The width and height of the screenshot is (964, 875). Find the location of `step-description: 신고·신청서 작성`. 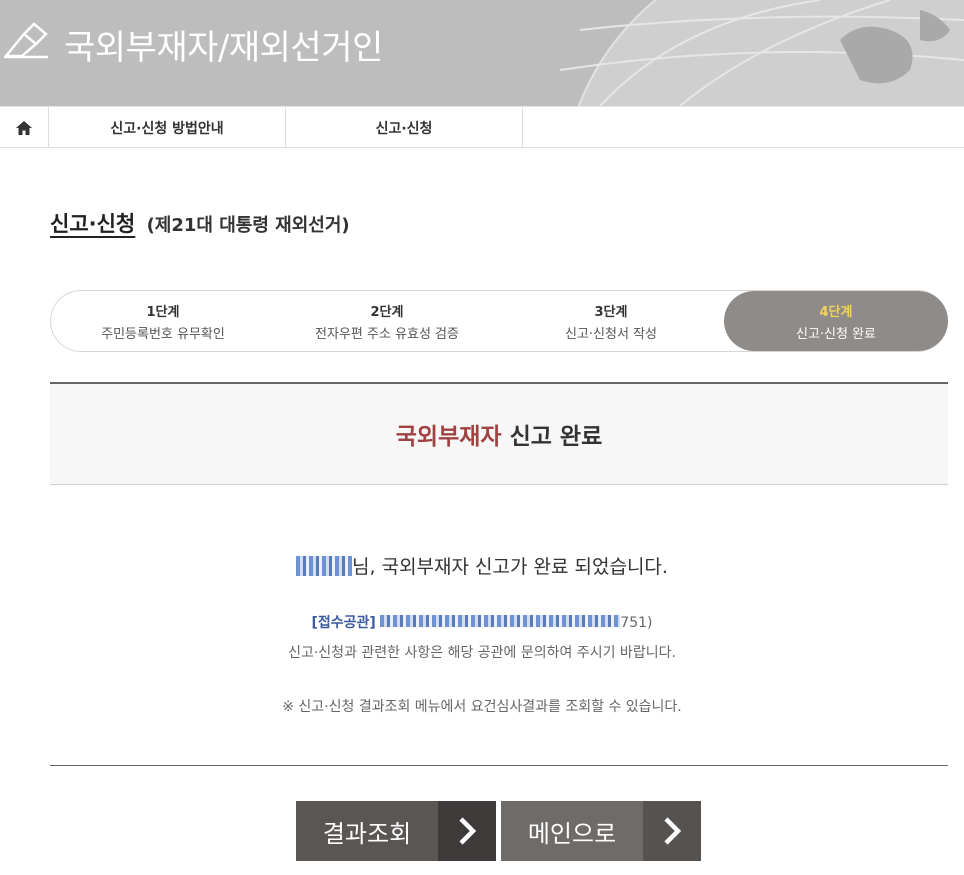

step-description: 신고·신청서 작성 is located at coordinates (611, 334).